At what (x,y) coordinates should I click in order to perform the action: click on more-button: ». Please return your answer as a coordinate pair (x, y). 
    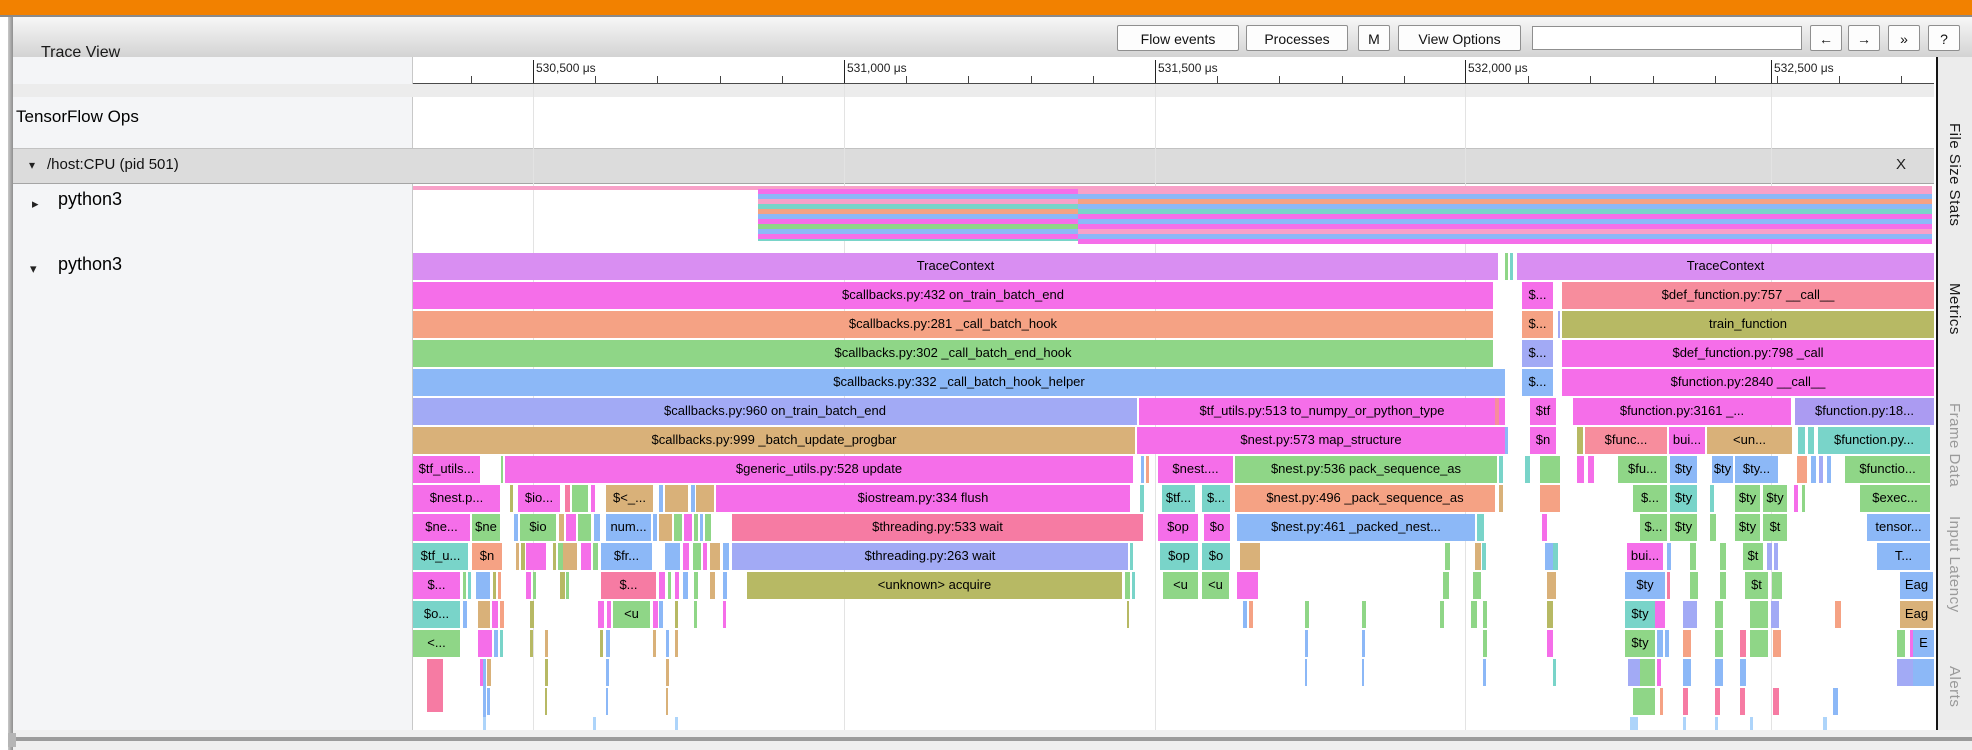
    Looking at the image, I should click on (1904, 38).